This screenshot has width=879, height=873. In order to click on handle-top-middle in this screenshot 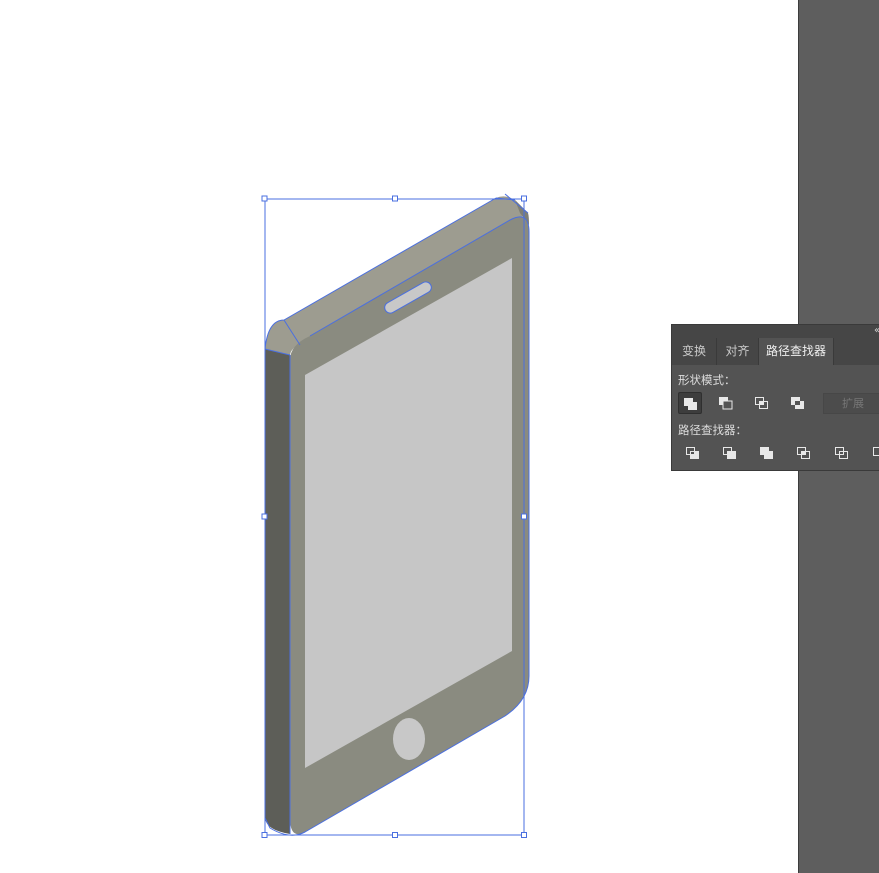, I will do `click(395, 198)`.